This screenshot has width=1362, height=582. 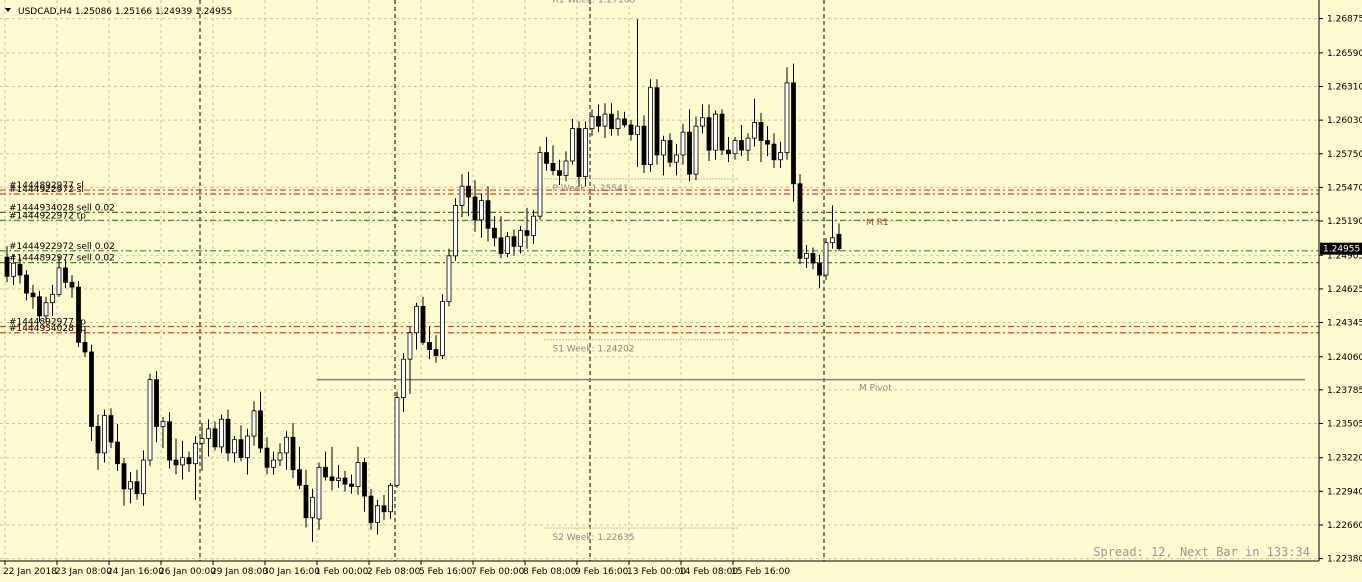 What do you see at coordinates (446, 572) in the screenshot?
I see `x-tick-label: 5 Feb 16:00` at bounding box center [446, 572].